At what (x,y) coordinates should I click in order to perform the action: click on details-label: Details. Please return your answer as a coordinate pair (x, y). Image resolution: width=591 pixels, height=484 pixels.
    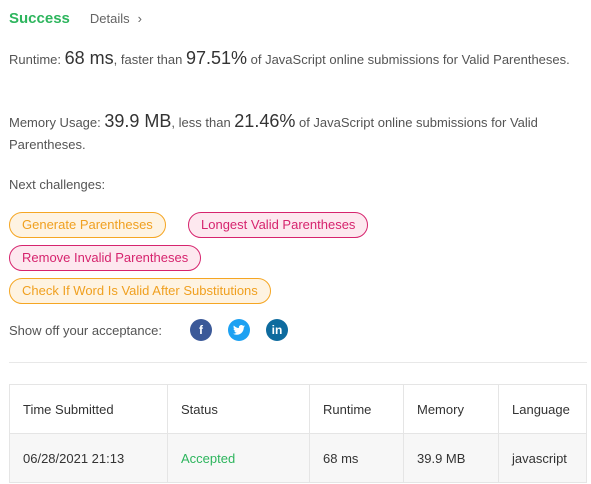
    Looking at the image, I should click on (109, 18).